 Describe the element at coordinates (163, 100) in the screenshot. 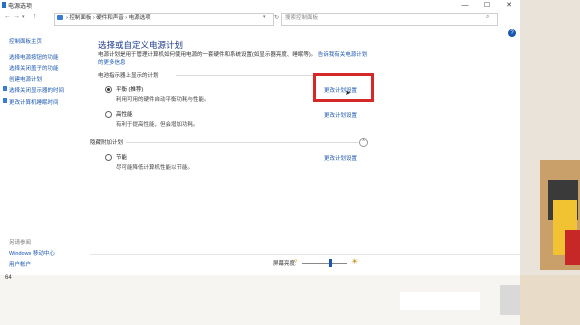

I see `plan-desc-balanced: 利用可用的硬件自动平衡功耗与性能。` at that location.